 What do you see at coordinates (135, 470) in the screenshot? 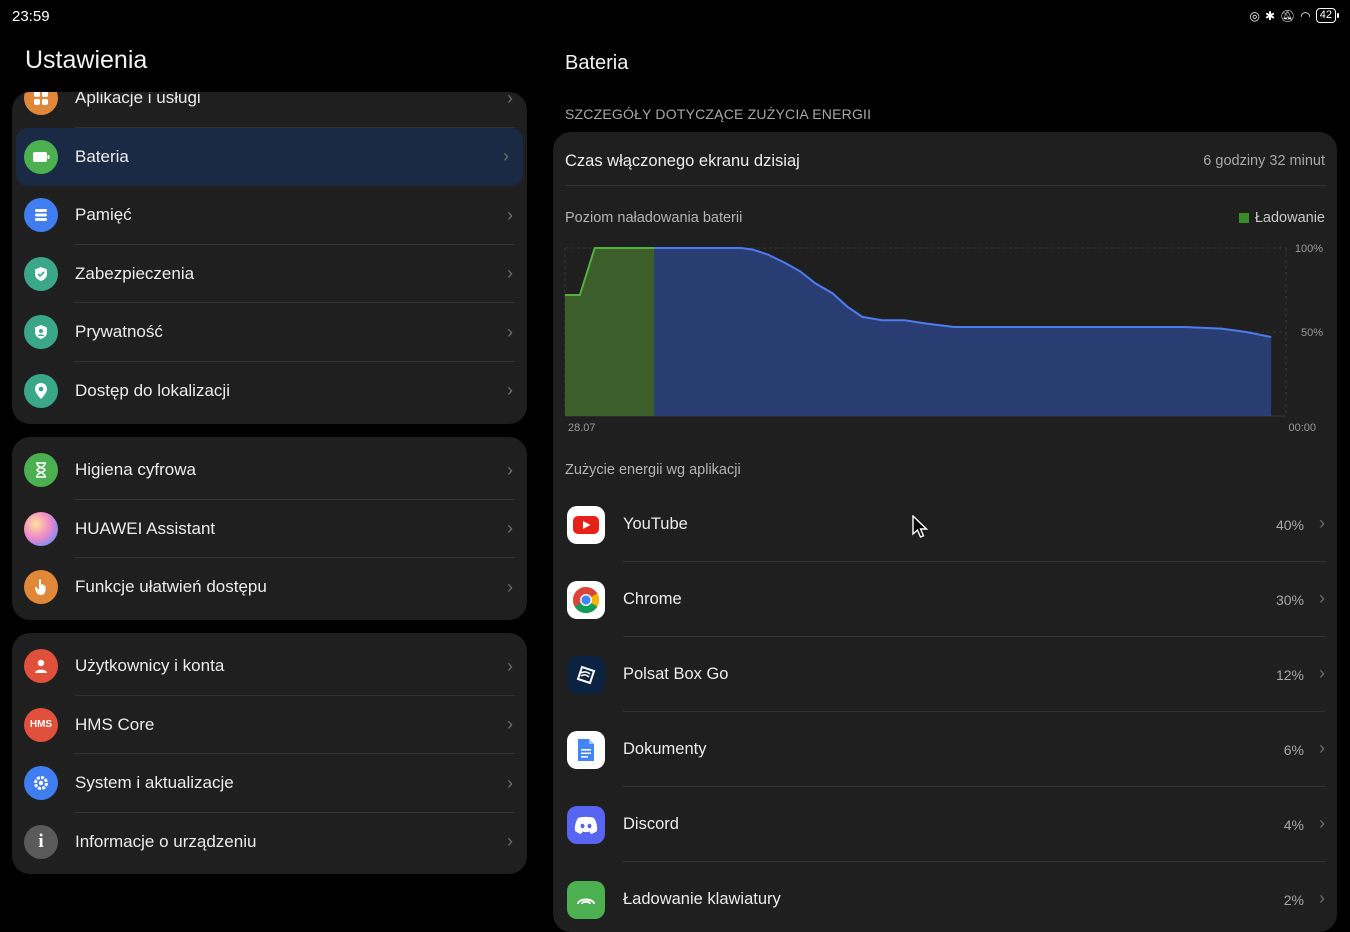
I see `sidebar-item-label: Higiena cyfrowa` at bounding box center [135, 470].